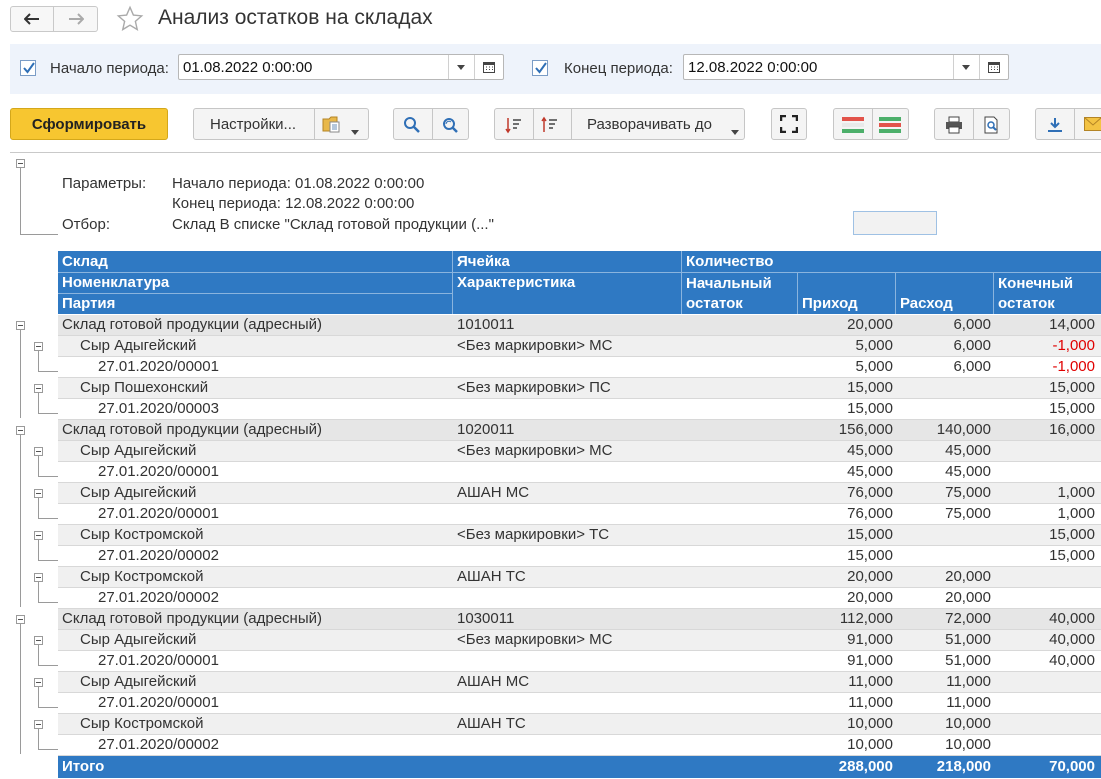  I want to click on row-expense: 1,000, so click(1050, 492).